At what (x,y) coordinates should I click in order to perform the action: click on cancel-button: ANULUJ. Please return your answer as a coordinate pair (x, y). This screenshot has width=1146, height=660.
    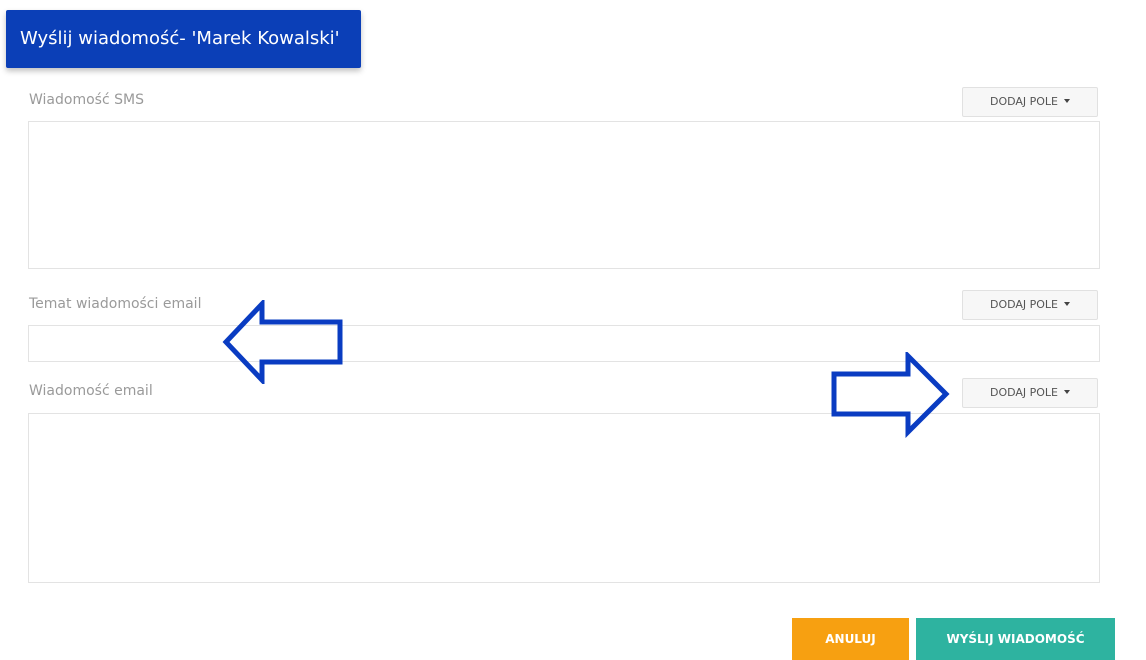
    Looking at the image, I should click on (850, 639).